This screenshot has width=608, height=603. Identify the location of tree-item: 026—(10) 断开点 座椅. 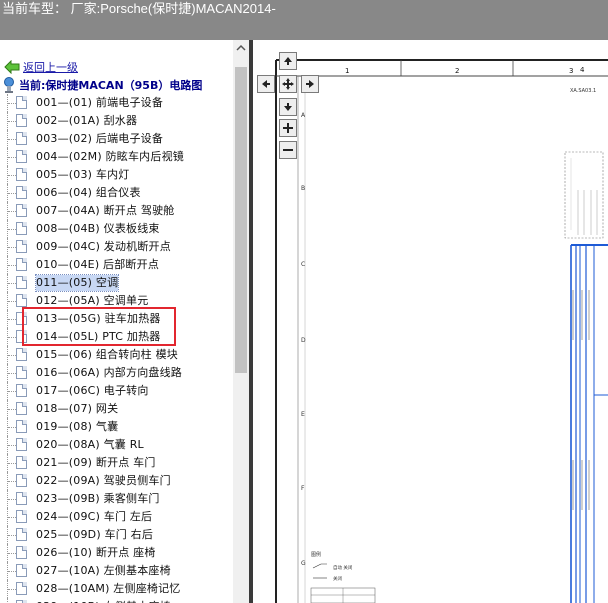
(116, 553).